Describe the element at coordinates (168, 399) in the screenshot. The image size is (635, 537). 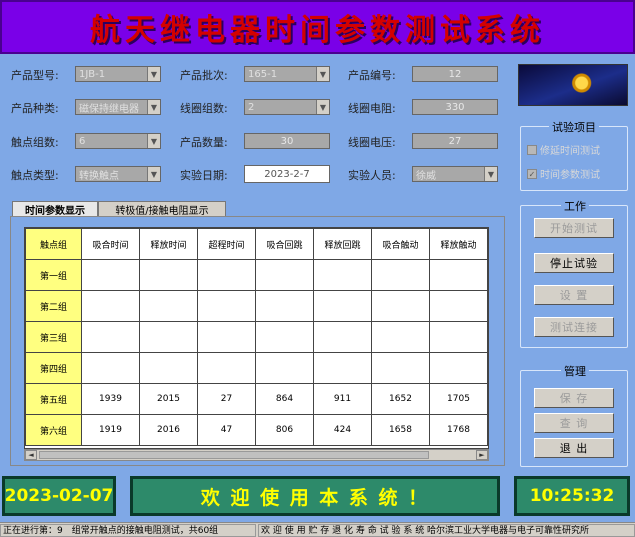
I see `table-cell: 2015` at that location.